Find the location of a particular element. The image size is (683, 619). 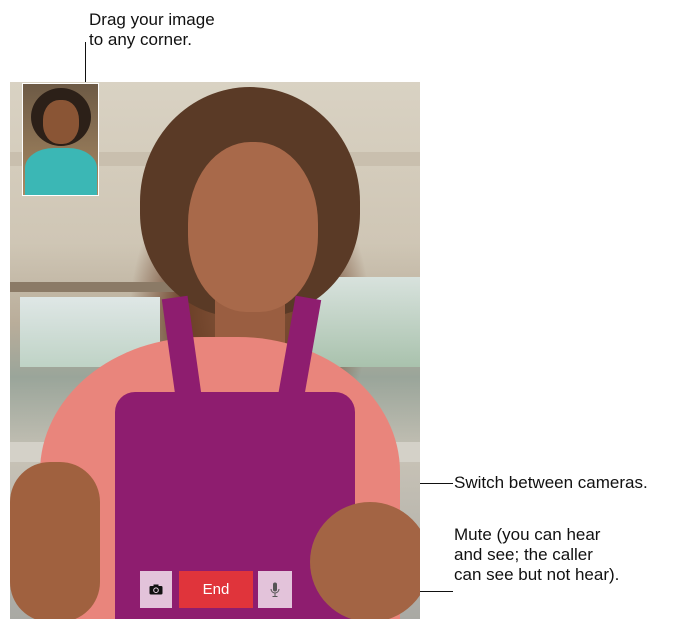

camera-switch-icon is located at coordinates (156, 589).